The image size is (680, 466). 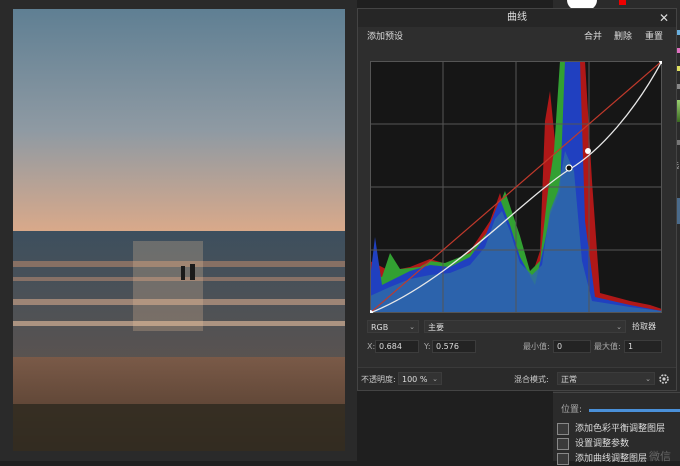 What do you see at coordinates (664, 18) in the screenshot?
I see `close-icon: ✕` at bounding box center [664, 18].